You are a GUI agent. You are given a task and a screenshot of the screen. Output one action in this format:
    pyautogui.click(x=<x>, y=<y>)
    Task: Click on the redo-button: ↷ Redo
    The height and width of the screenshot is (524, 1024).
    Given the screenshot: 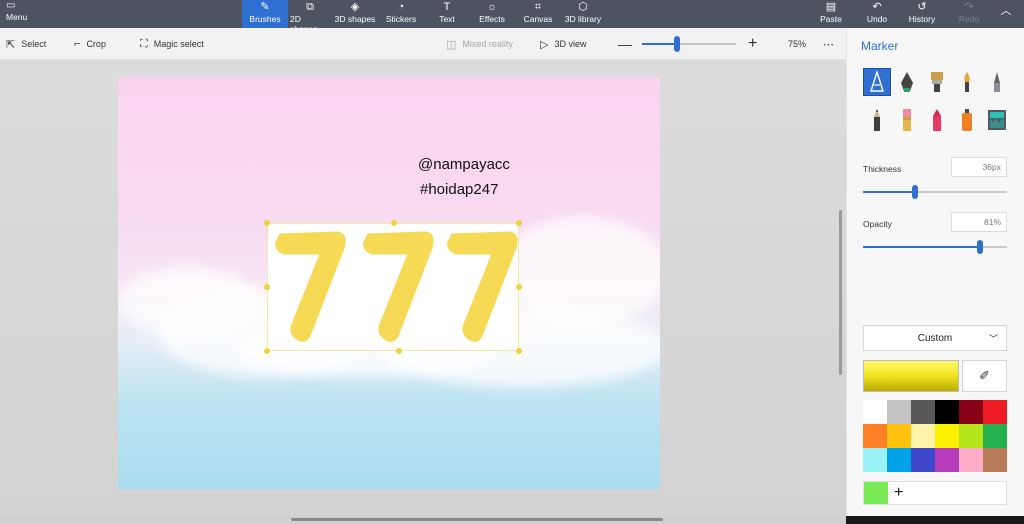 What is the action you would take?
    pyautogui.click(x=969, y=14)
    